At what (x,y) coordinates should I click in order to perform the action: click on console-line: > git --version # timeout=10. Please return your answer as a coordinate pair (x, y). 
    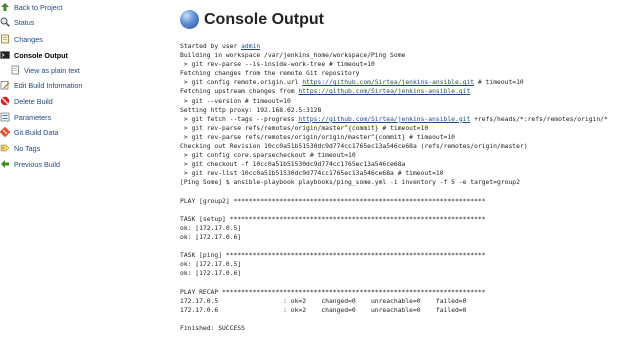
    Looking at the image, I should click on (235, 101).